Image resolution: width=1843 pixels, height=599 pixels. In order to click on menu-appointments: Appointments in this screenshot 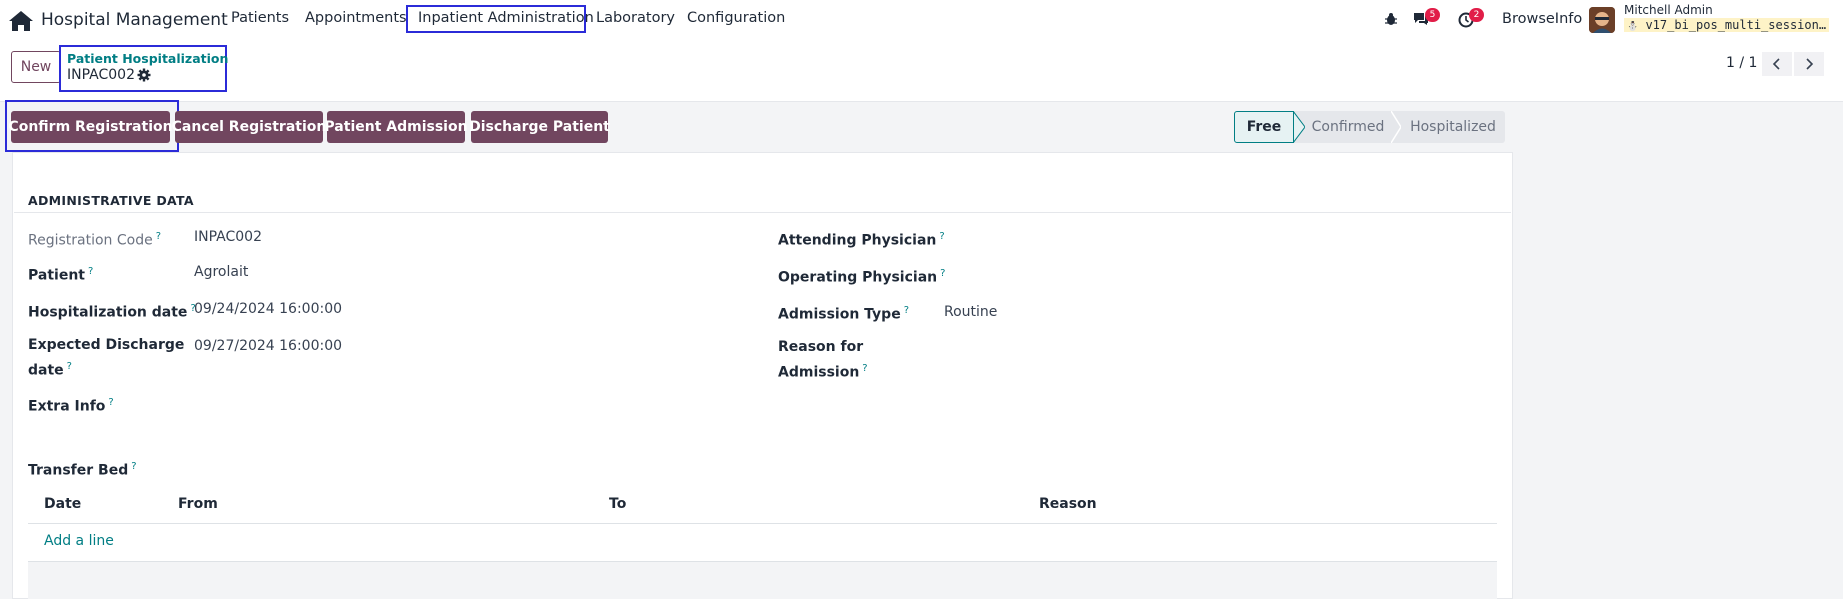, I will do `click(356, 18)`.